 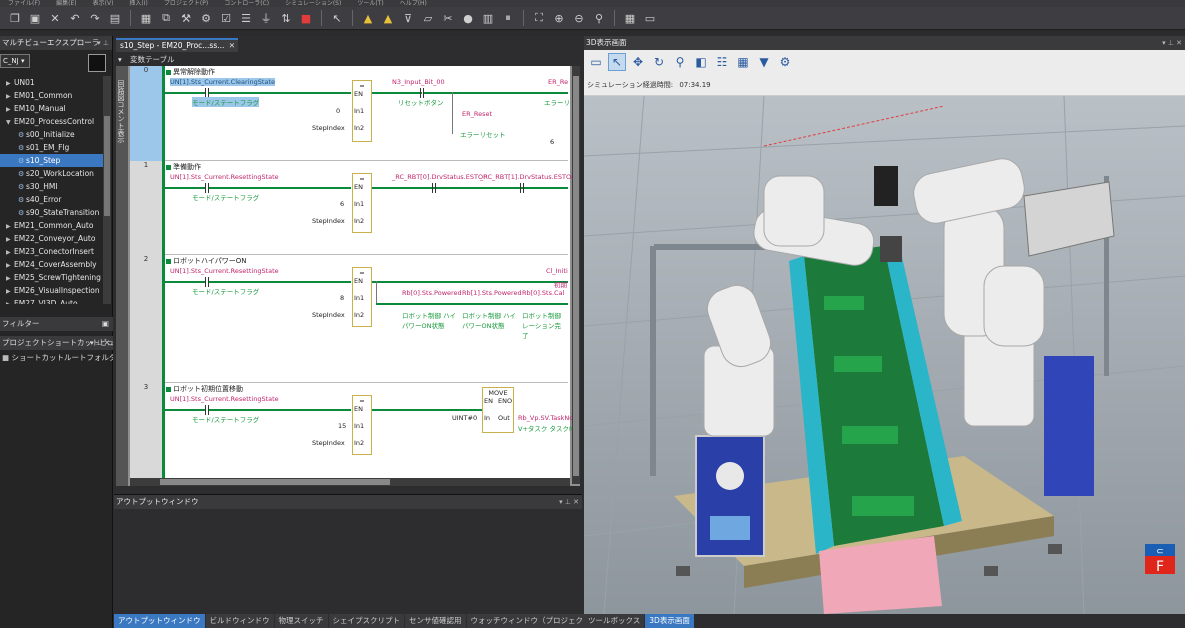 I want to click on select-icon: ↖, so click(x=617, y=62).